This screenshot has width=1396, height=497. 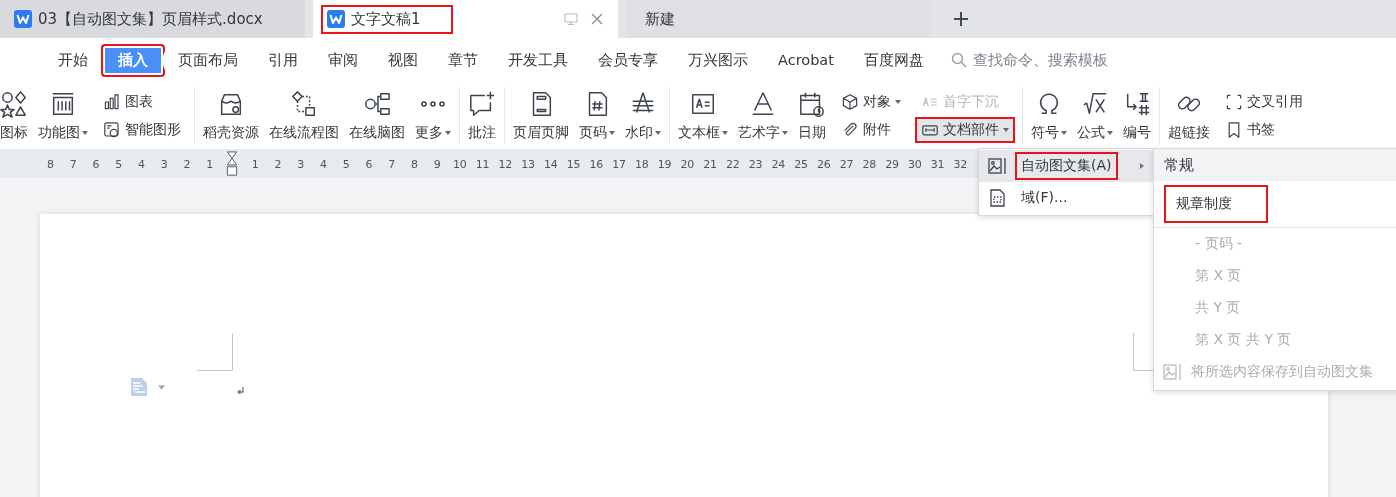 What do you see at coordinates (1264, 101) in the screenshot?
I see `ribbon-button: 交叉引用` at bounding box center [1264, 101].